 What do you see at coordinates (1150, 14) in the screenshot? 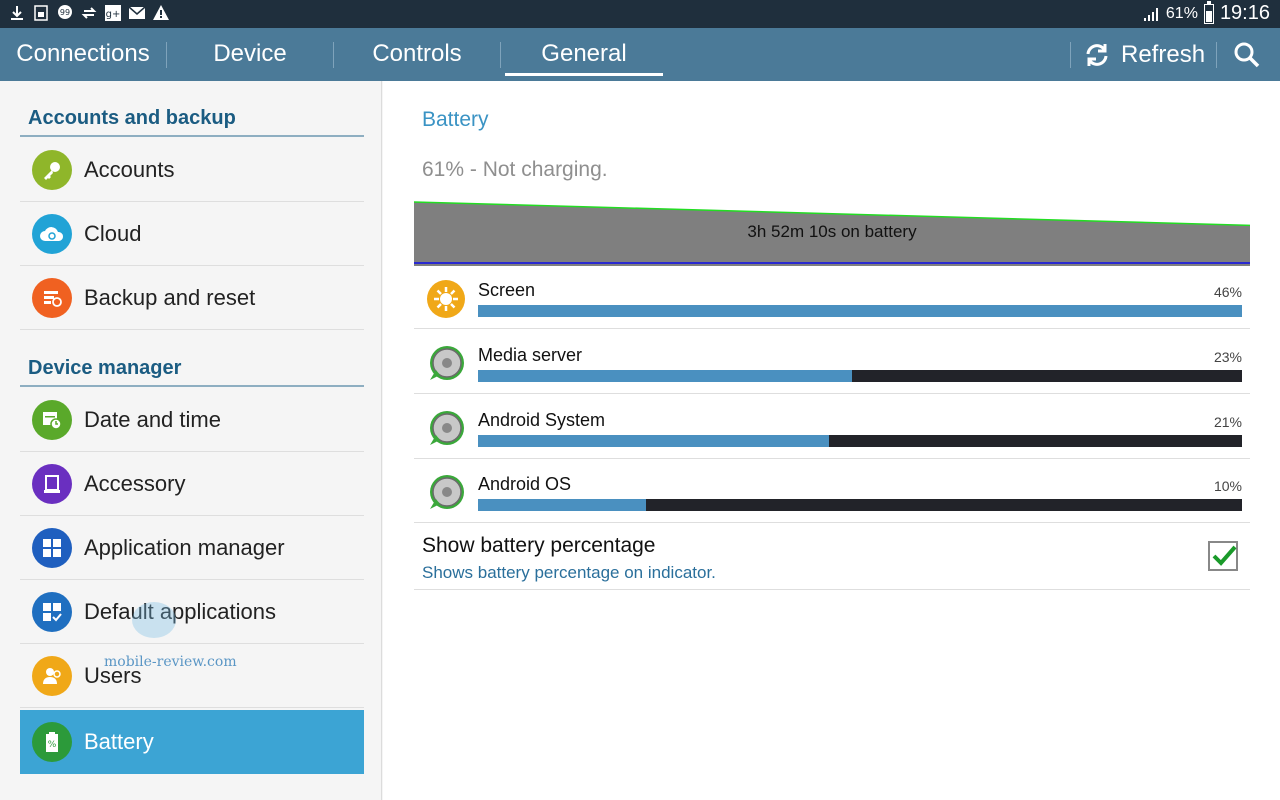
I see `signal-icon` at bounding box center [1150, 14].